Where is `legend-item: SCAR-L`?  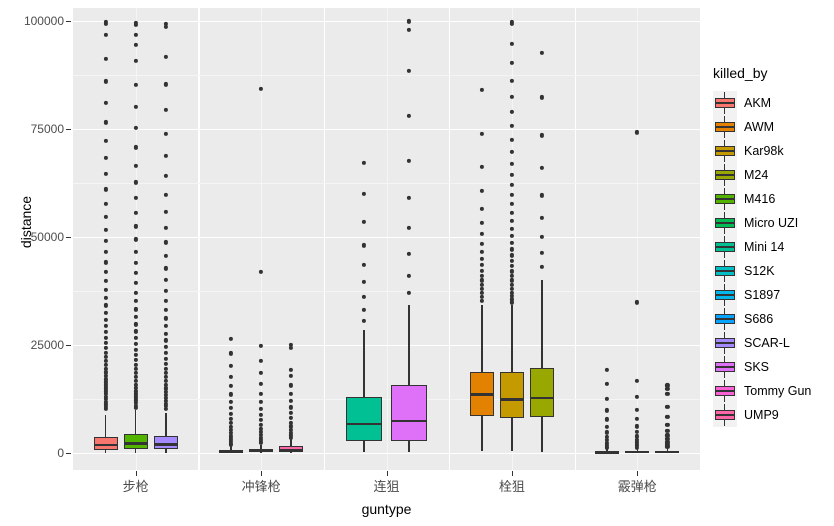
legend-item: SCAR-L is located at coordinates (773, 343).